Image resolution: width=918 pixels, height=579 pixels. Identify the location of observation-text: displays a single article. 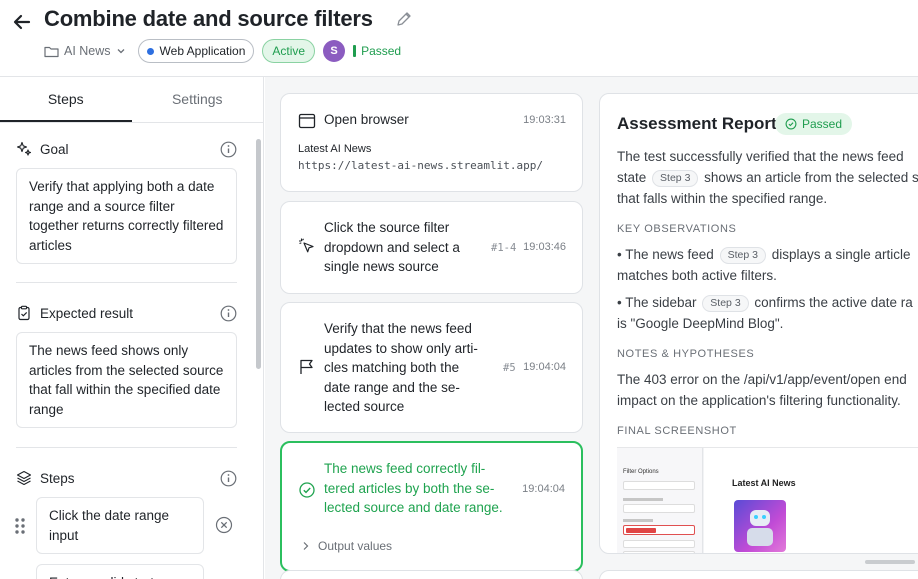
(841, 254).